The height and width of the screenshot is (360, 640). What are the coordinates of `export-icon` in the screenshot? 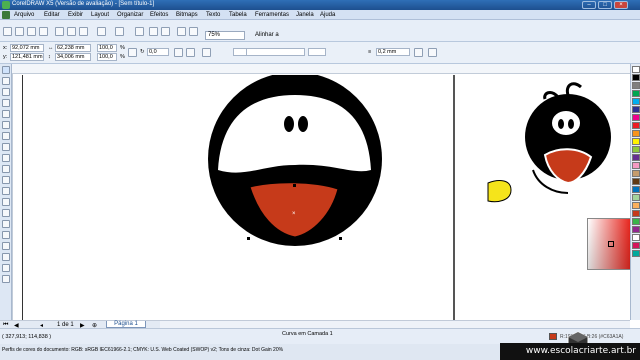 It's located at (165, 31).